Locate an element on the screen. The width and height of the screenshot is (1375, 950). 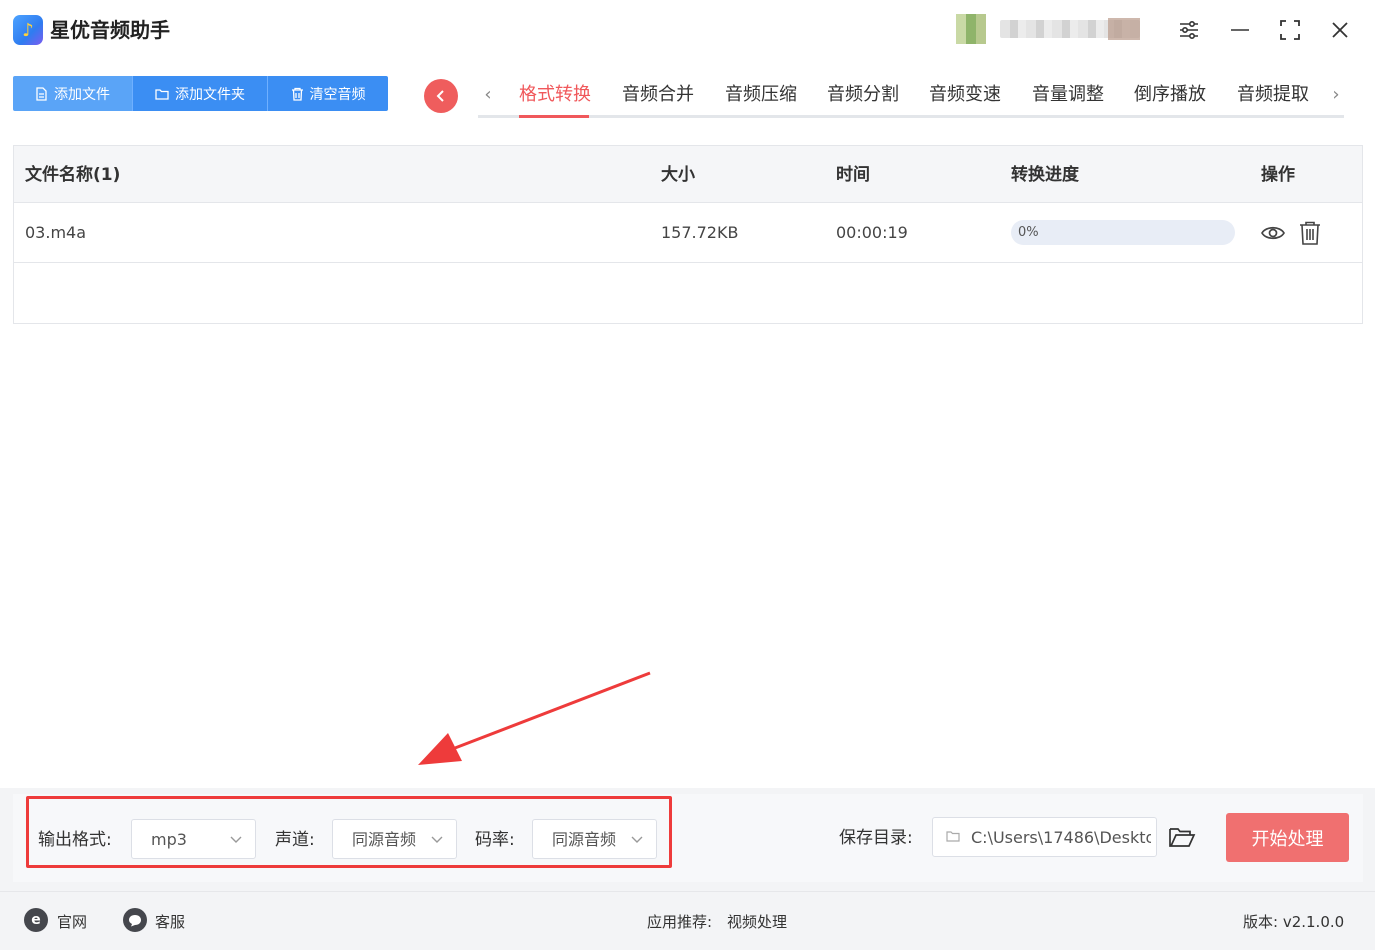
tab-audio-extract: 音频提取 is located at coordinates (1273, 95).